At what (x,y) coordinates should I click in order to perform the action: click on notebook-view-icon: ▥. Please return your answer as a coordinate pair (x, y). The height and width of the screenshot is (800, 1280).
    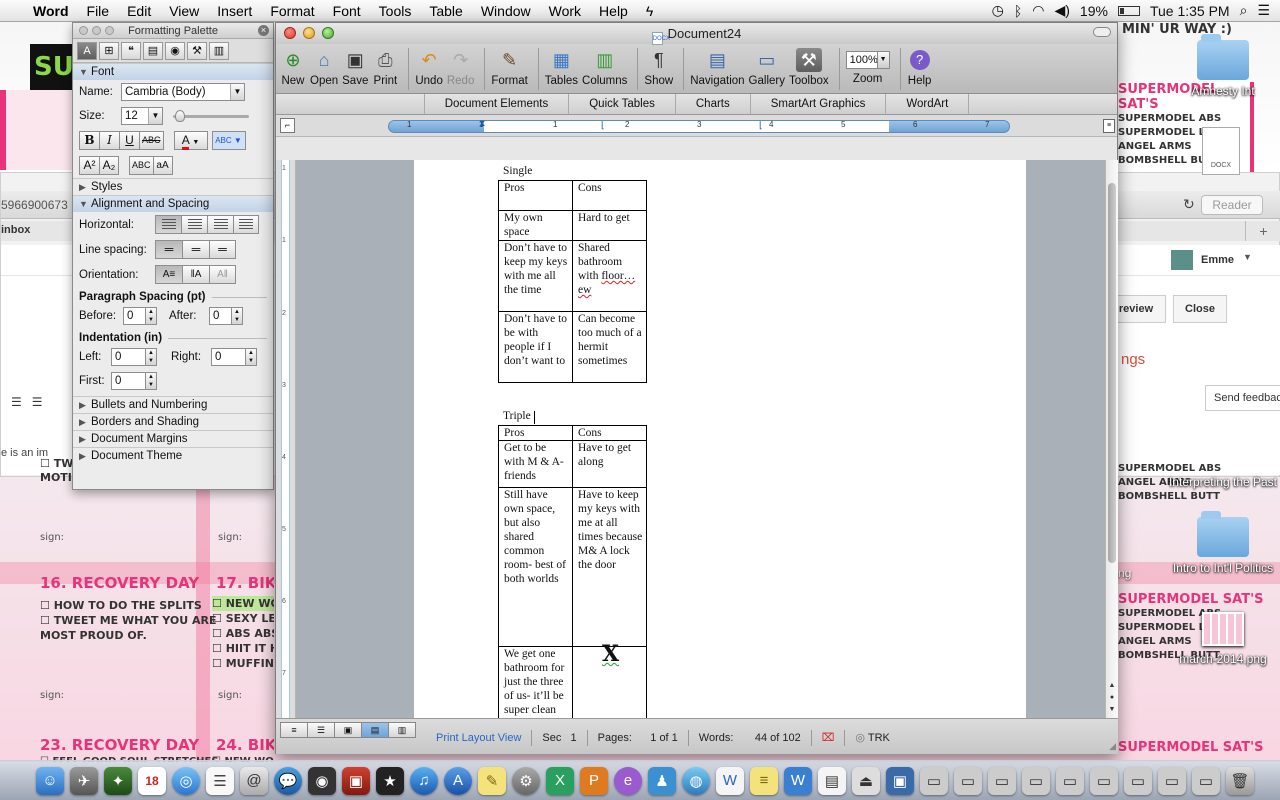
    Looking at the image, I should click on (402, 730).